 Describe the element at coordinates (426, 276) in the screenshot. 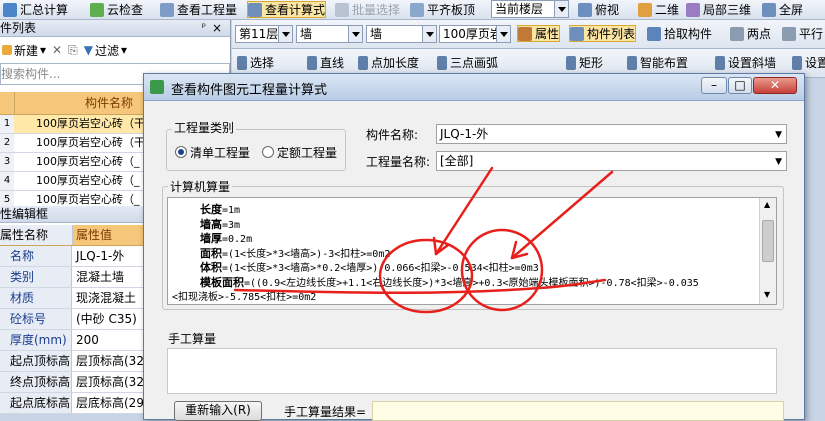

I see `annotation-circle-left` at that location.